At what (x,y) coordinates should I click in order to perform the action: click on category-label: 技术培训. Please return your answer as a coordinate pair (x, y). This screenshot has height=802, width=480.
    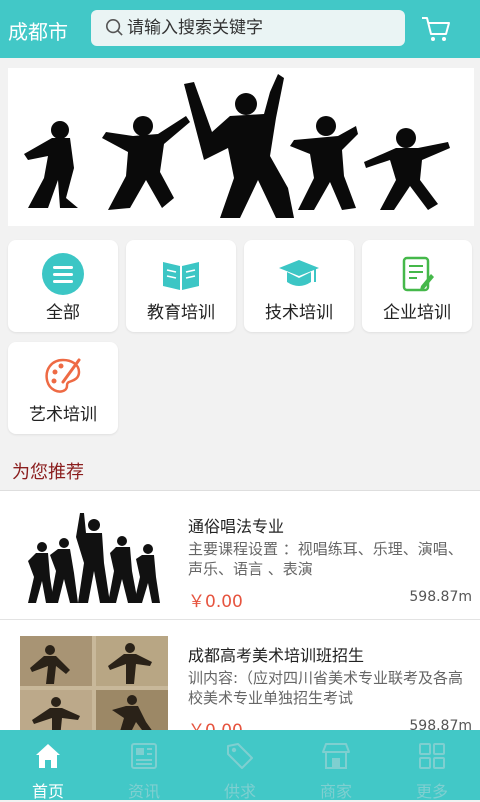
    Looking at the image, I should click on (299, 313).